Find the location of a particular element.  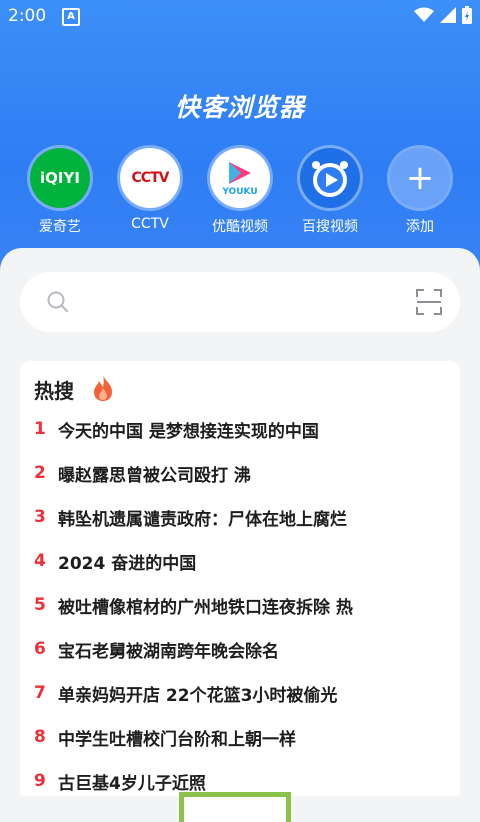

youku-icon: YOUKU is located at coordinates (240, 178).